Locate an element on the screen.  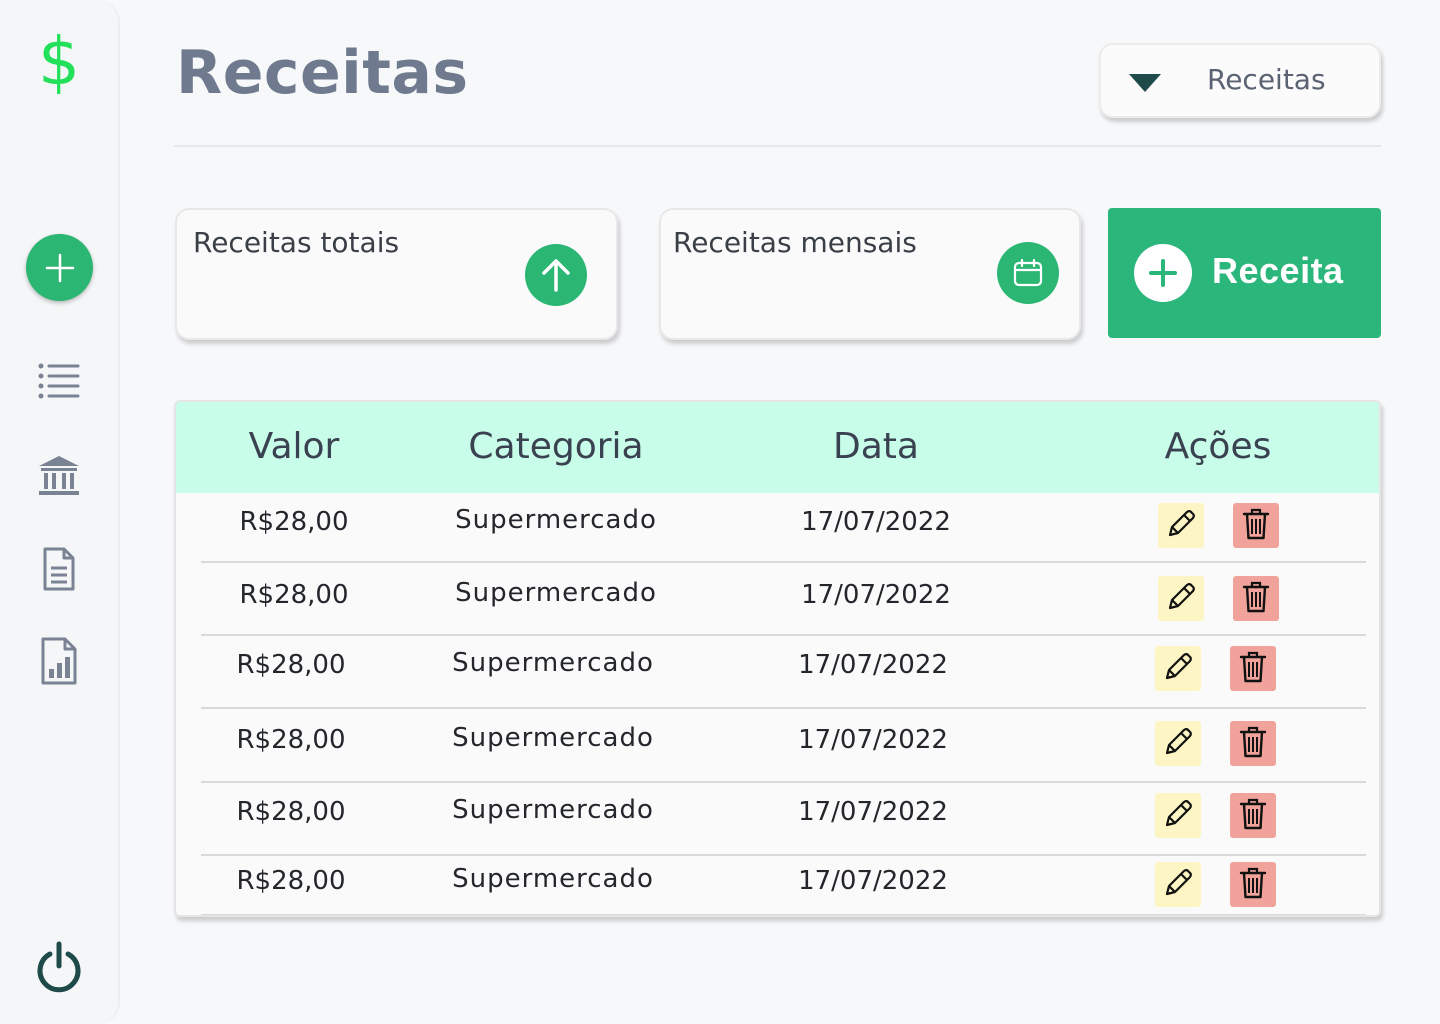
total-income-label: Receitas totais is located at coordinates (296, 242).